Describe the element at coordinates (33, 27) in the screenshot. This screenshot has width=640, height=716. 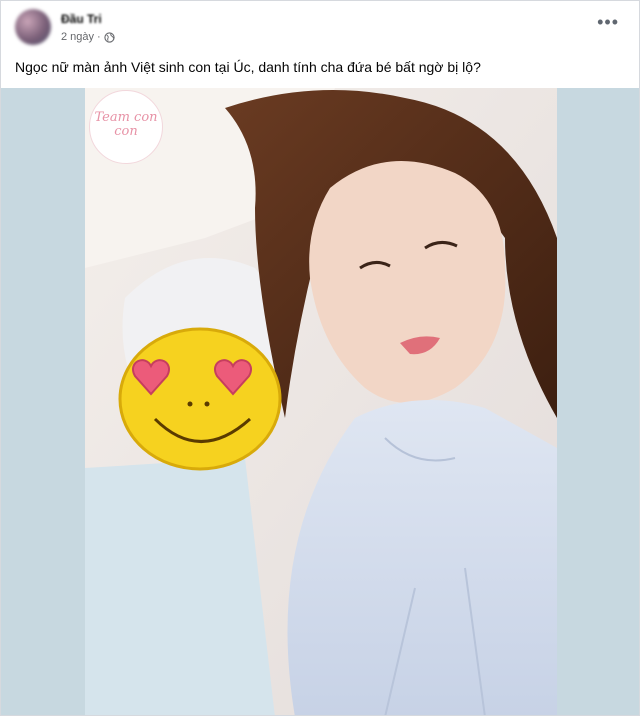
I see `author-avatar` at that location.